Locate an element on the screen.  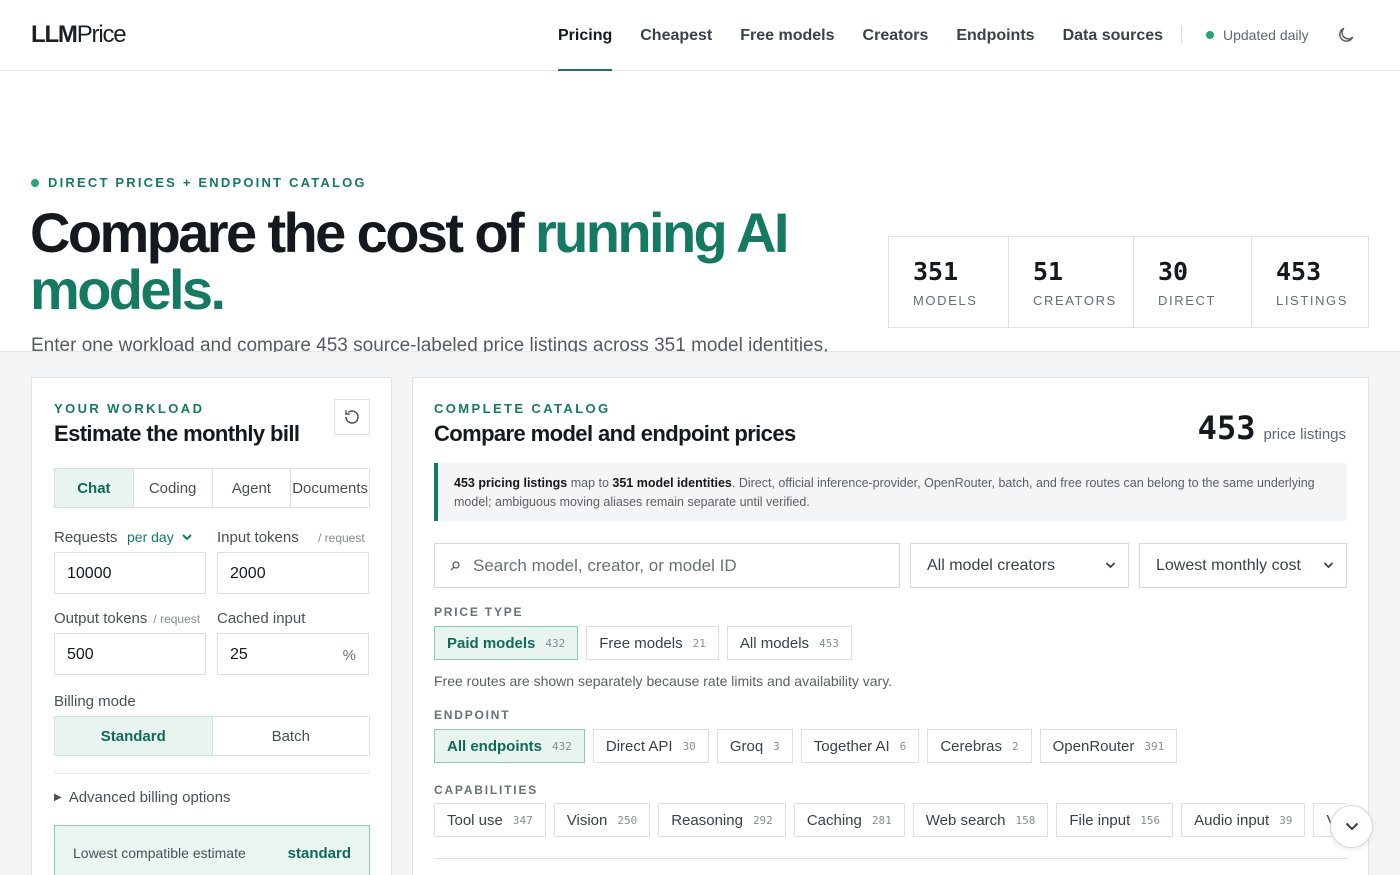
chip-free-models: Free models 21 is located at coordinates (652, 643).